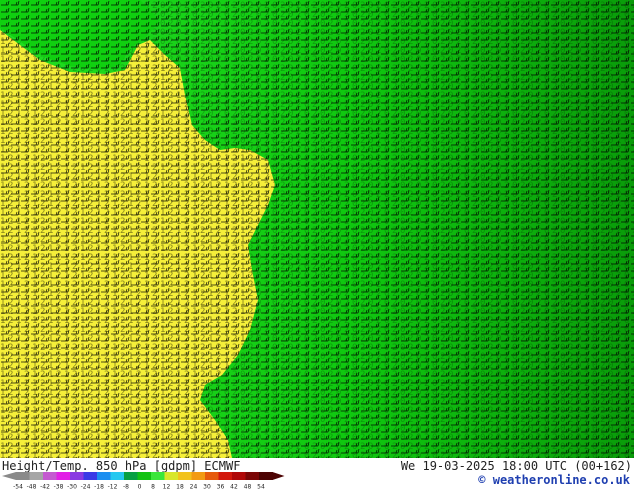 This screenshot has width=634, height=490. What do you see at coordinates (126, 487) in the screenshot?
I see `scale-tick-label: -8` at bounding box center [126, 487].